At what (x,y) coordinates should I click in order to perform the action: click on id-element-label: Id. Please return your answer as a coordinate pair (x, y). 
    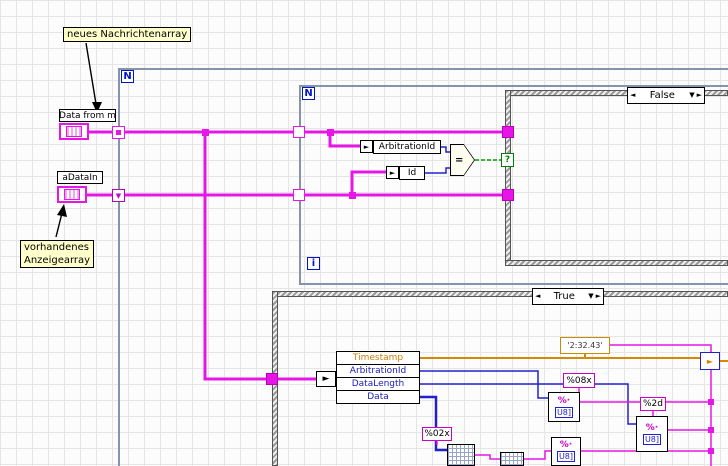
    Looking at the image, I should click on (412, 173).